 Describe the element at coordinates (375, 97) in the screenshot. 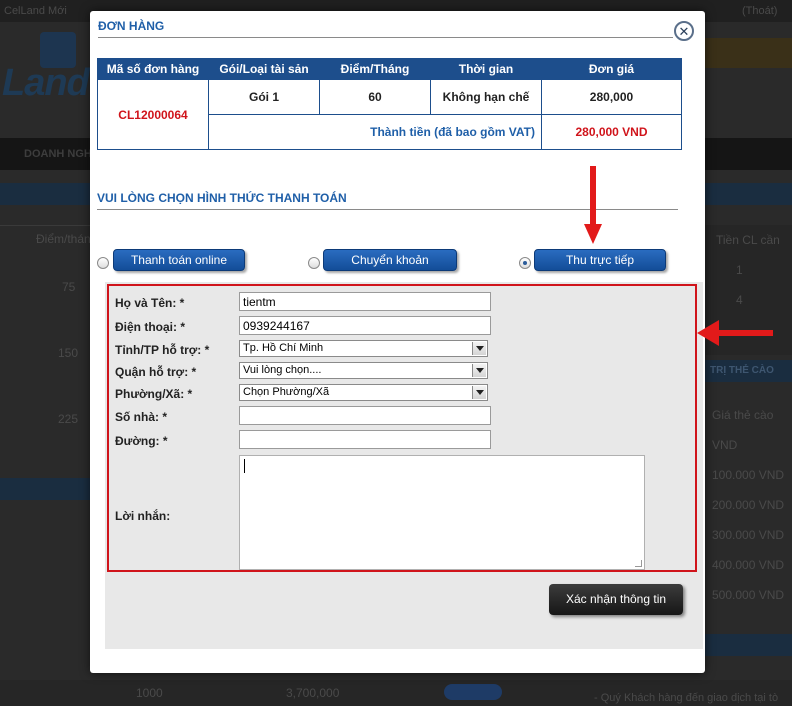

I see `points-cell: 60` at that location.